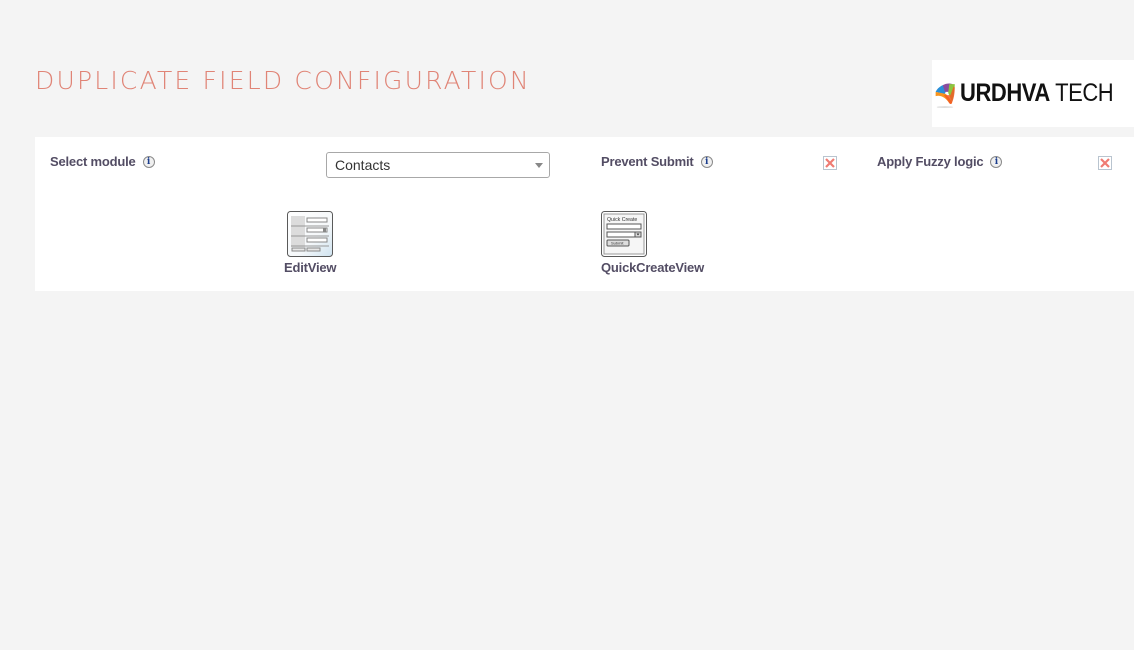  I want to click on edit-view-icon, so click(310, 234).